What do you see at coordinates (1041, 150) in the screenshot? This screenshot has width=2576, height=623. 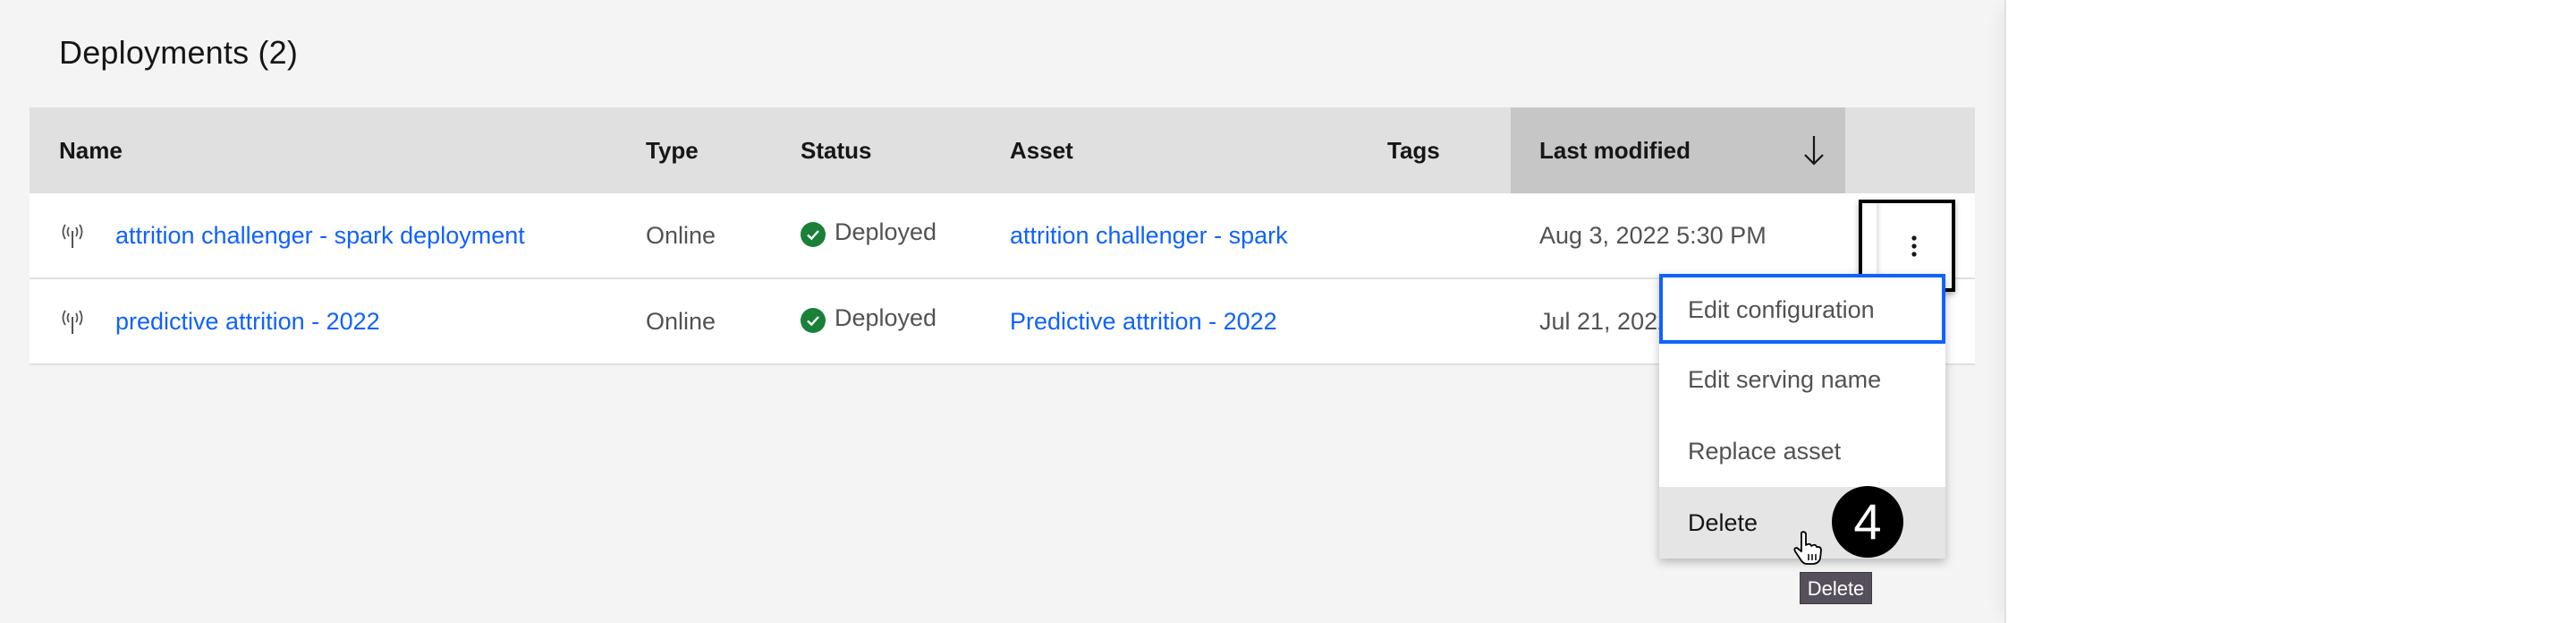 I see `column-header-asset: Asset` at bounding box center [1041, 150].